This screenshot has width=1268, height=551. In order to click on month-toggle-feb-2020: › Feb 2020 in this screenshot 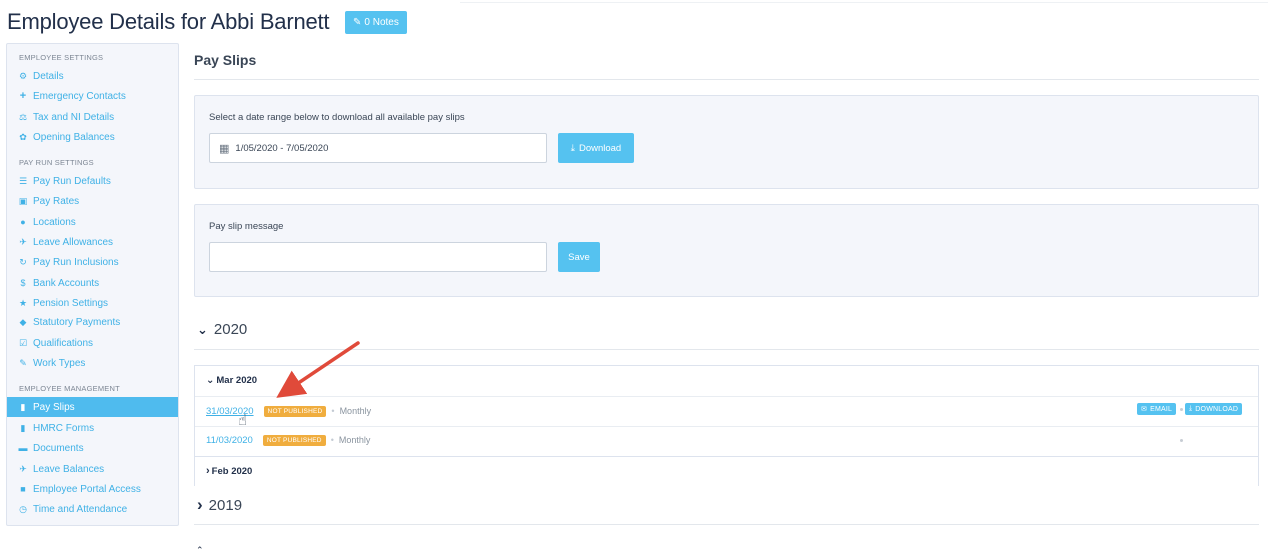, I will do `click(229, 471)`.